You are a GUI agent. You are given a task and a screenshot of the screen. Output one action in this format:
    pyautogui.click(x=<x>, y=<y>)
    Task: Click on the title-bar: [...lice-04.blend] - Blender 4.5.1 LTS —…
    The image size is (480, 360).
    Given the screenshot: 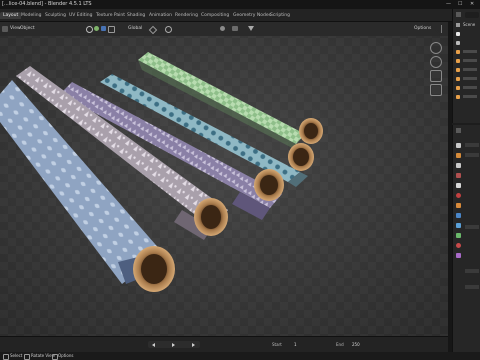 What is the action you would take?
    pyautogui.click(x=240, y=4)
    